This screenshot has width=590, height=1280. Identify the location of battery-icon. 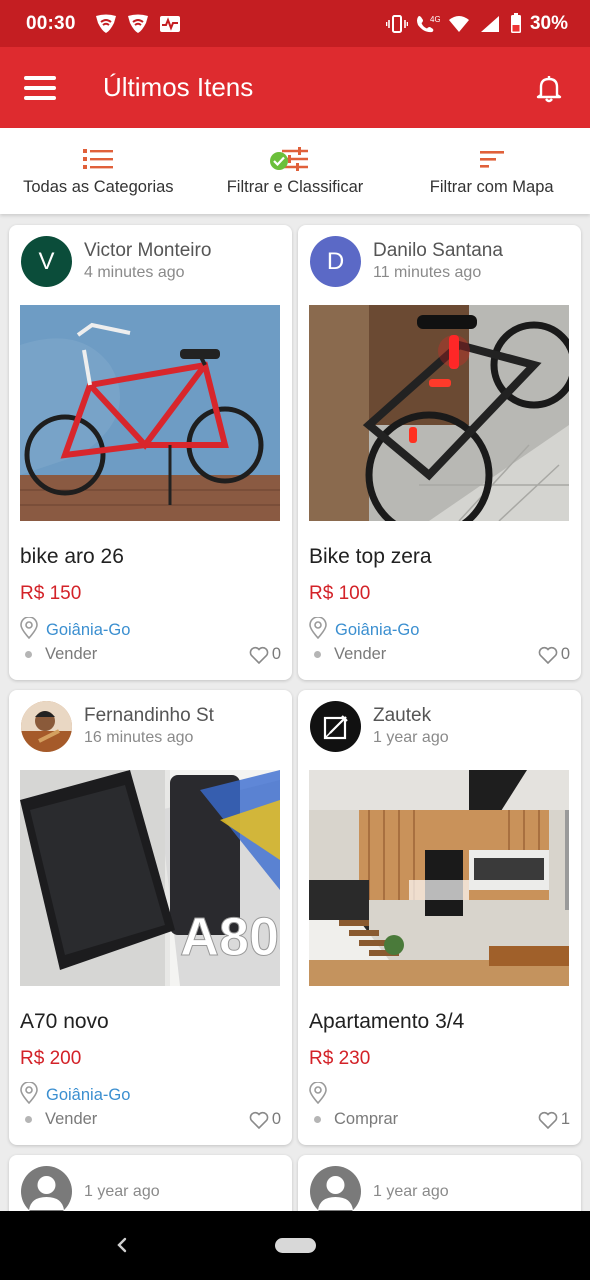
(516, 24).